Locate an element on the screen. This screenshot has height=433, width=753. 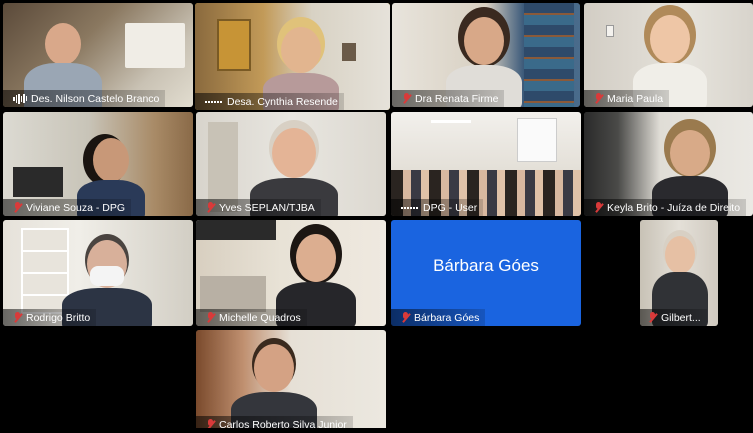
participant-tile-nilson: Des. Nilson Castelo Branco is located at coordinates (98, 55).